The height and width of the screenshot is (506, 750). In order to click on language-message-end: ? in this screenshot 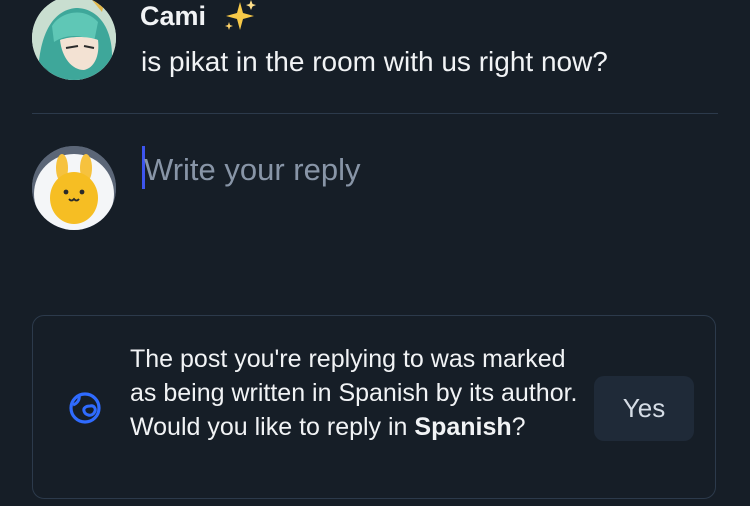, I will do `click(518, 427)`.